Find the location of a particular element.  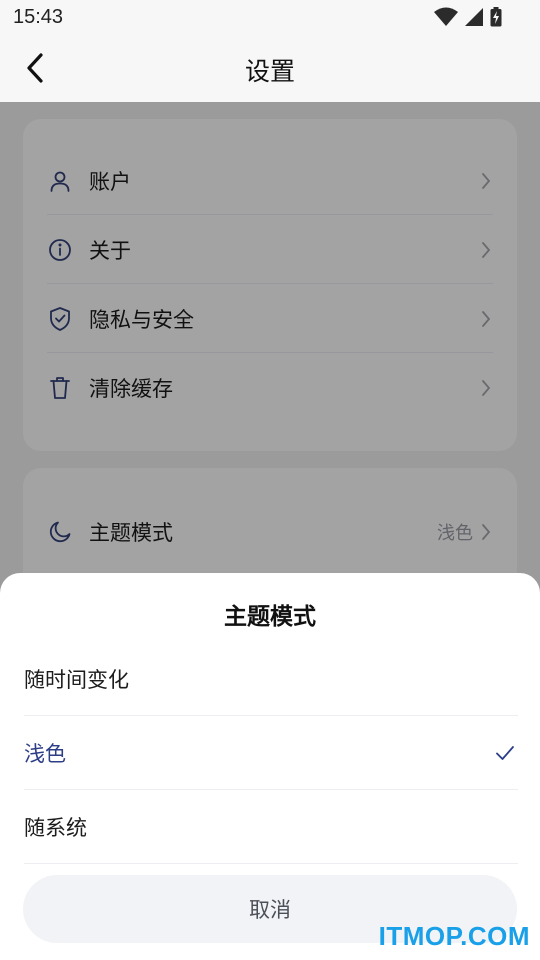

option-label: 随系统 is located at coordinates (55, 828).